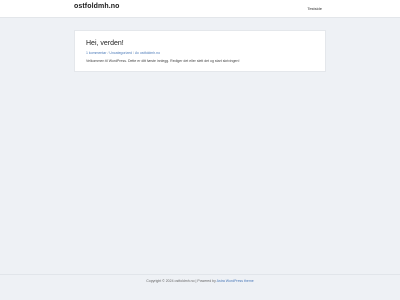 This screenshot has width=400, height=300. Describe the element at coordinates (314, 8) in the screenshot. I see `nav-item-testside: Testside` at that location.